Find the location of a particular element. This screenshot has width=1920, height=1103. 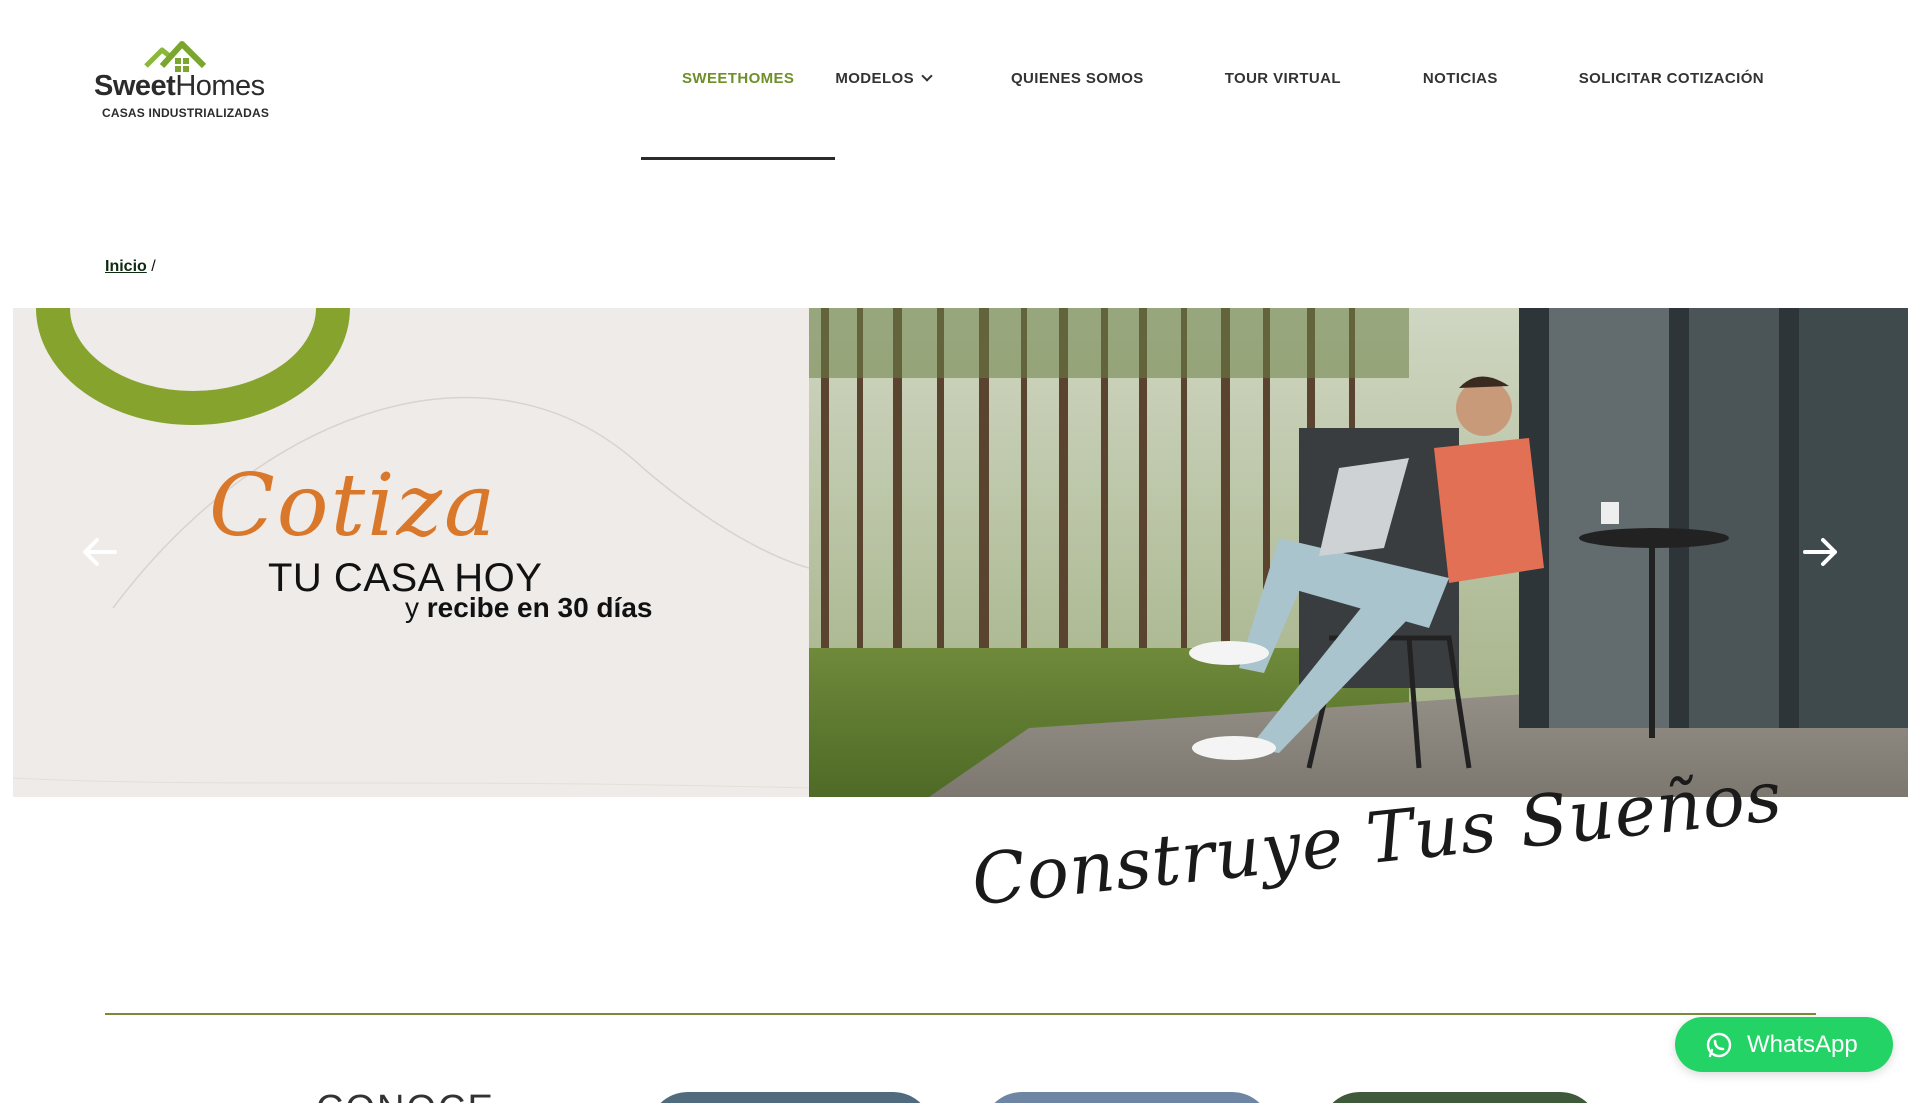

nav-item-tour-virtual: TOUR VIRTUAL is located at coordinates (1283, 80).